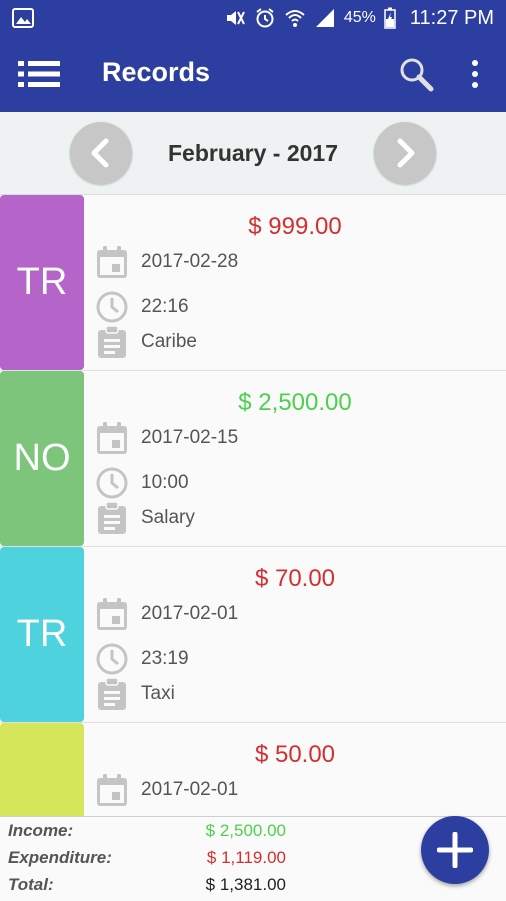  I want to click on total-row: Total: $ 1,381.00, so click(168, 888).